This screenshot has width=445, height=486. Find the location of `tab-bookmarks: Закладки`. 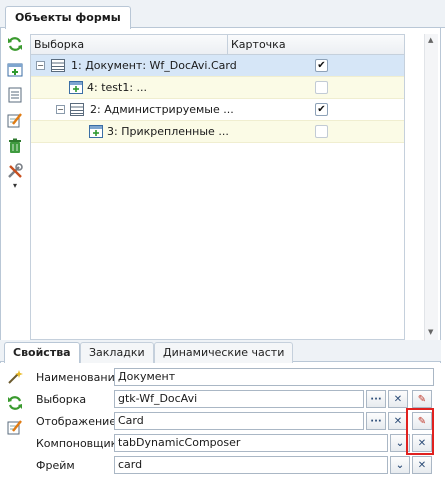

tab-bookmarks: Закладки is located at coordinates (117, 352).